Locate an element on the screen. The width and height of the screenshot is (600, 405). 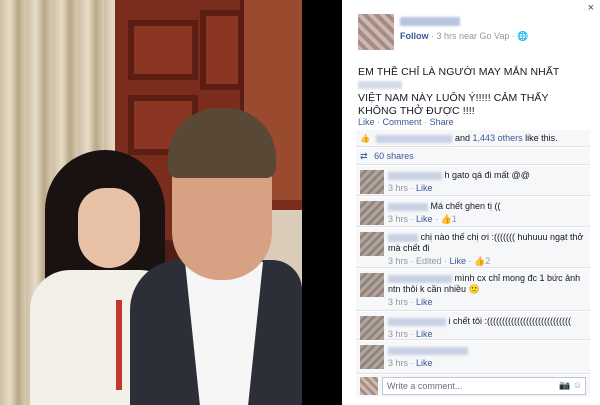
comment-time: 3 hrs · Edited · is located at coordinates (419, 261).